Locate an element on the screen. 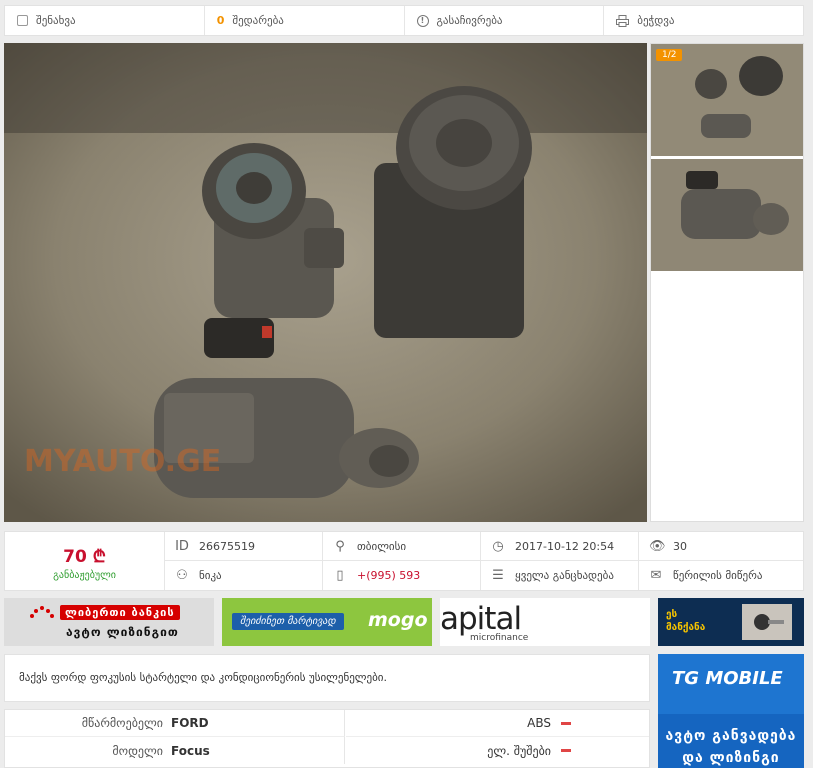  action-bar: შენახვა 0 შედარება ! გასაჩივრება ბეჭდვა is located at coordinates (404, 20).